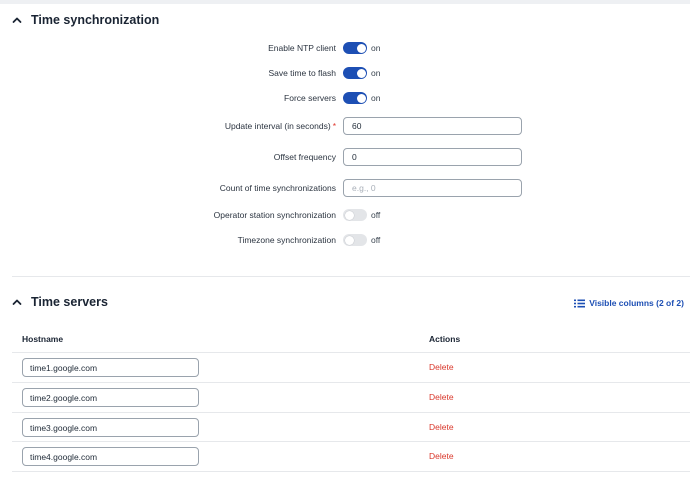 This screenshot has width=690, height=490. Describe the element at coordinates (310, 98) in the screenshot. I see `field-label: Force servers` at that location.